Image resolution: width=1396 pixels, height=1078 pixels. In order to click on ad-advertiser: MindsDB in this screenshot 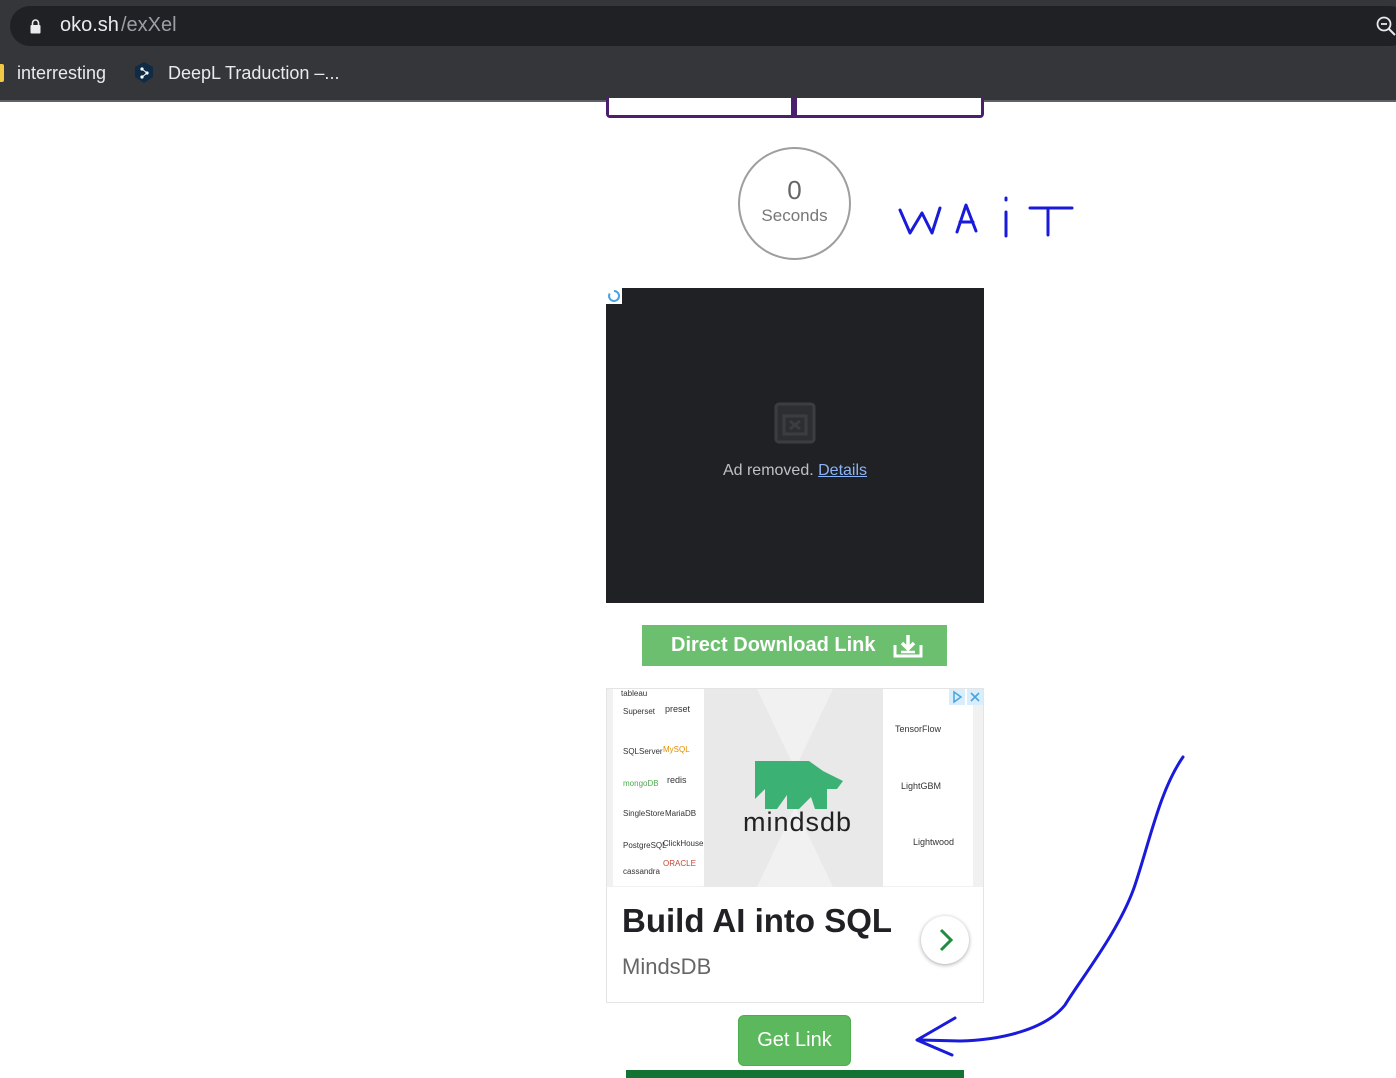, I will do `click(666, 967)`.